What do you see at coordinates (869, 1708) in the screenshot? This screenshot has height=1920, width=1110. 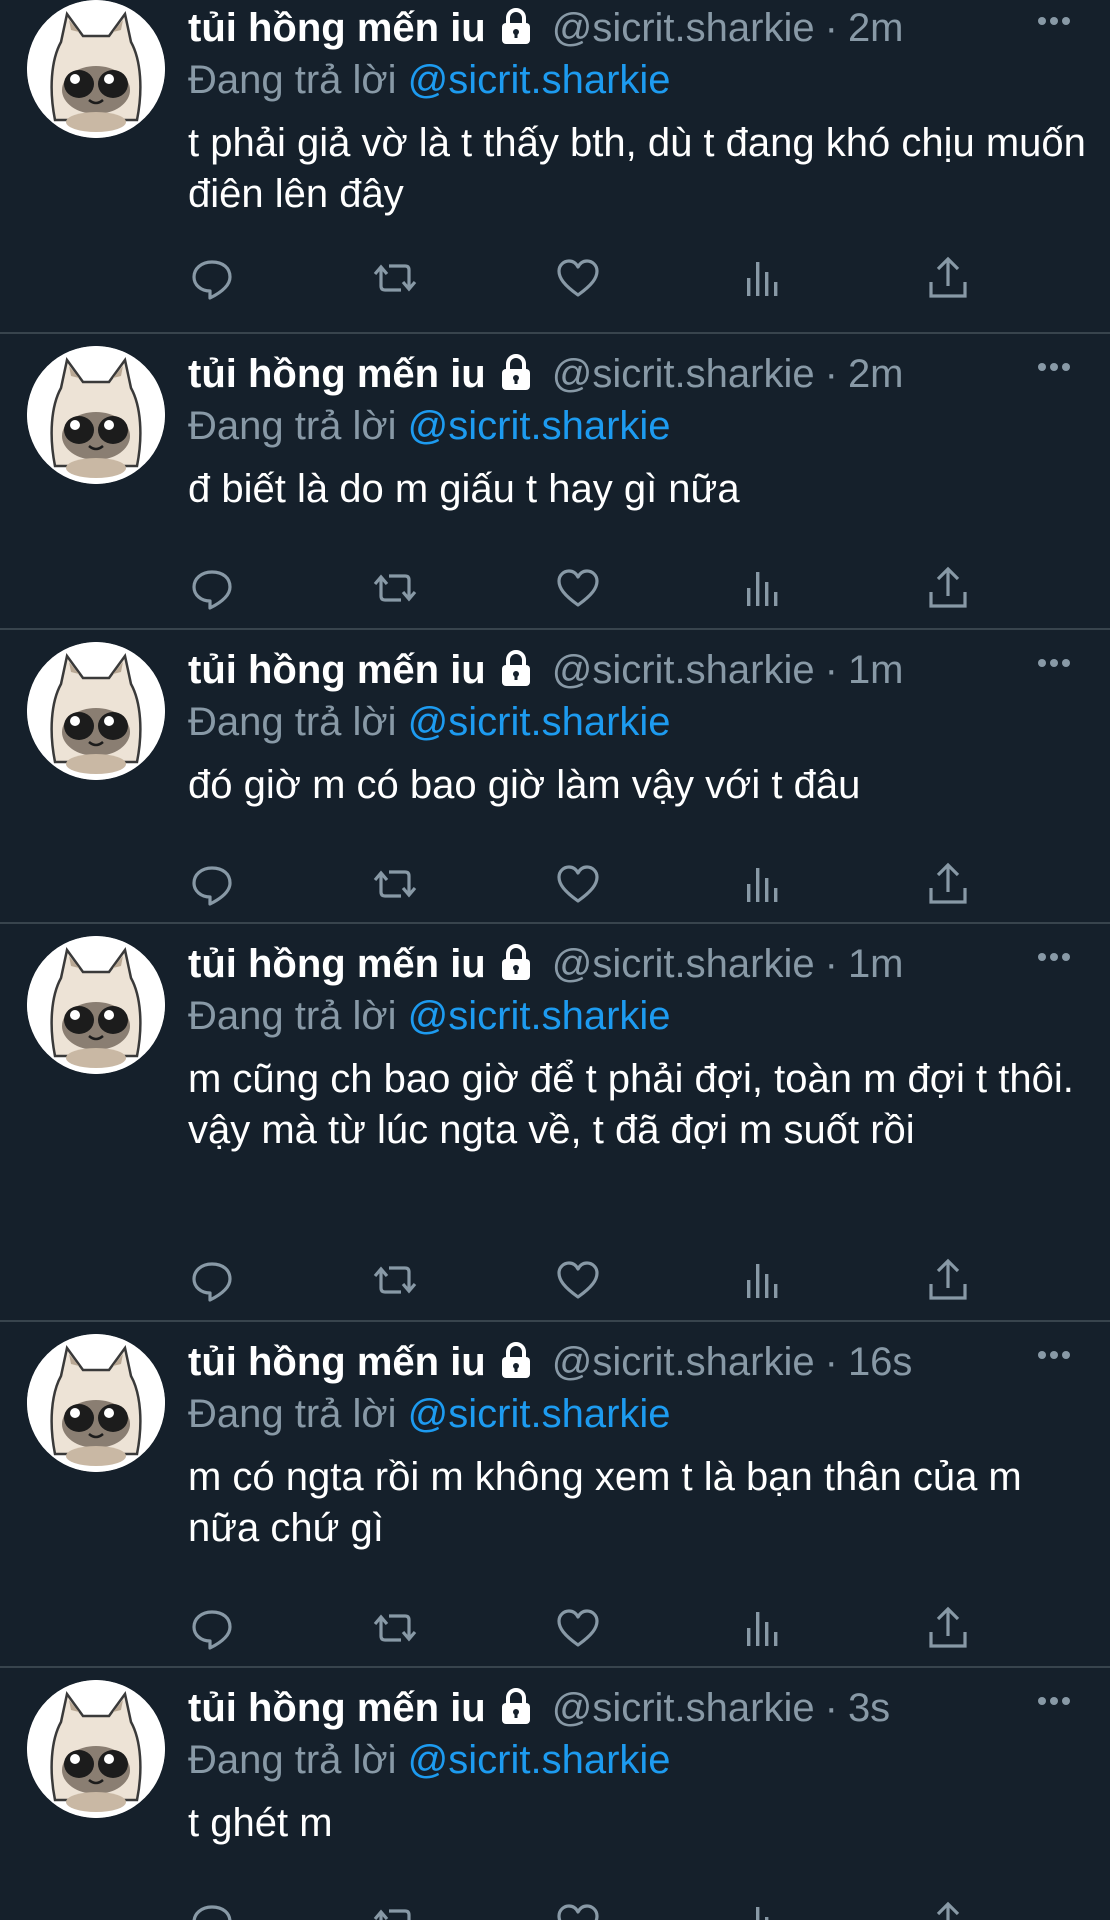 I see `timestamp: 3s` at bounding box center [869, 1708].